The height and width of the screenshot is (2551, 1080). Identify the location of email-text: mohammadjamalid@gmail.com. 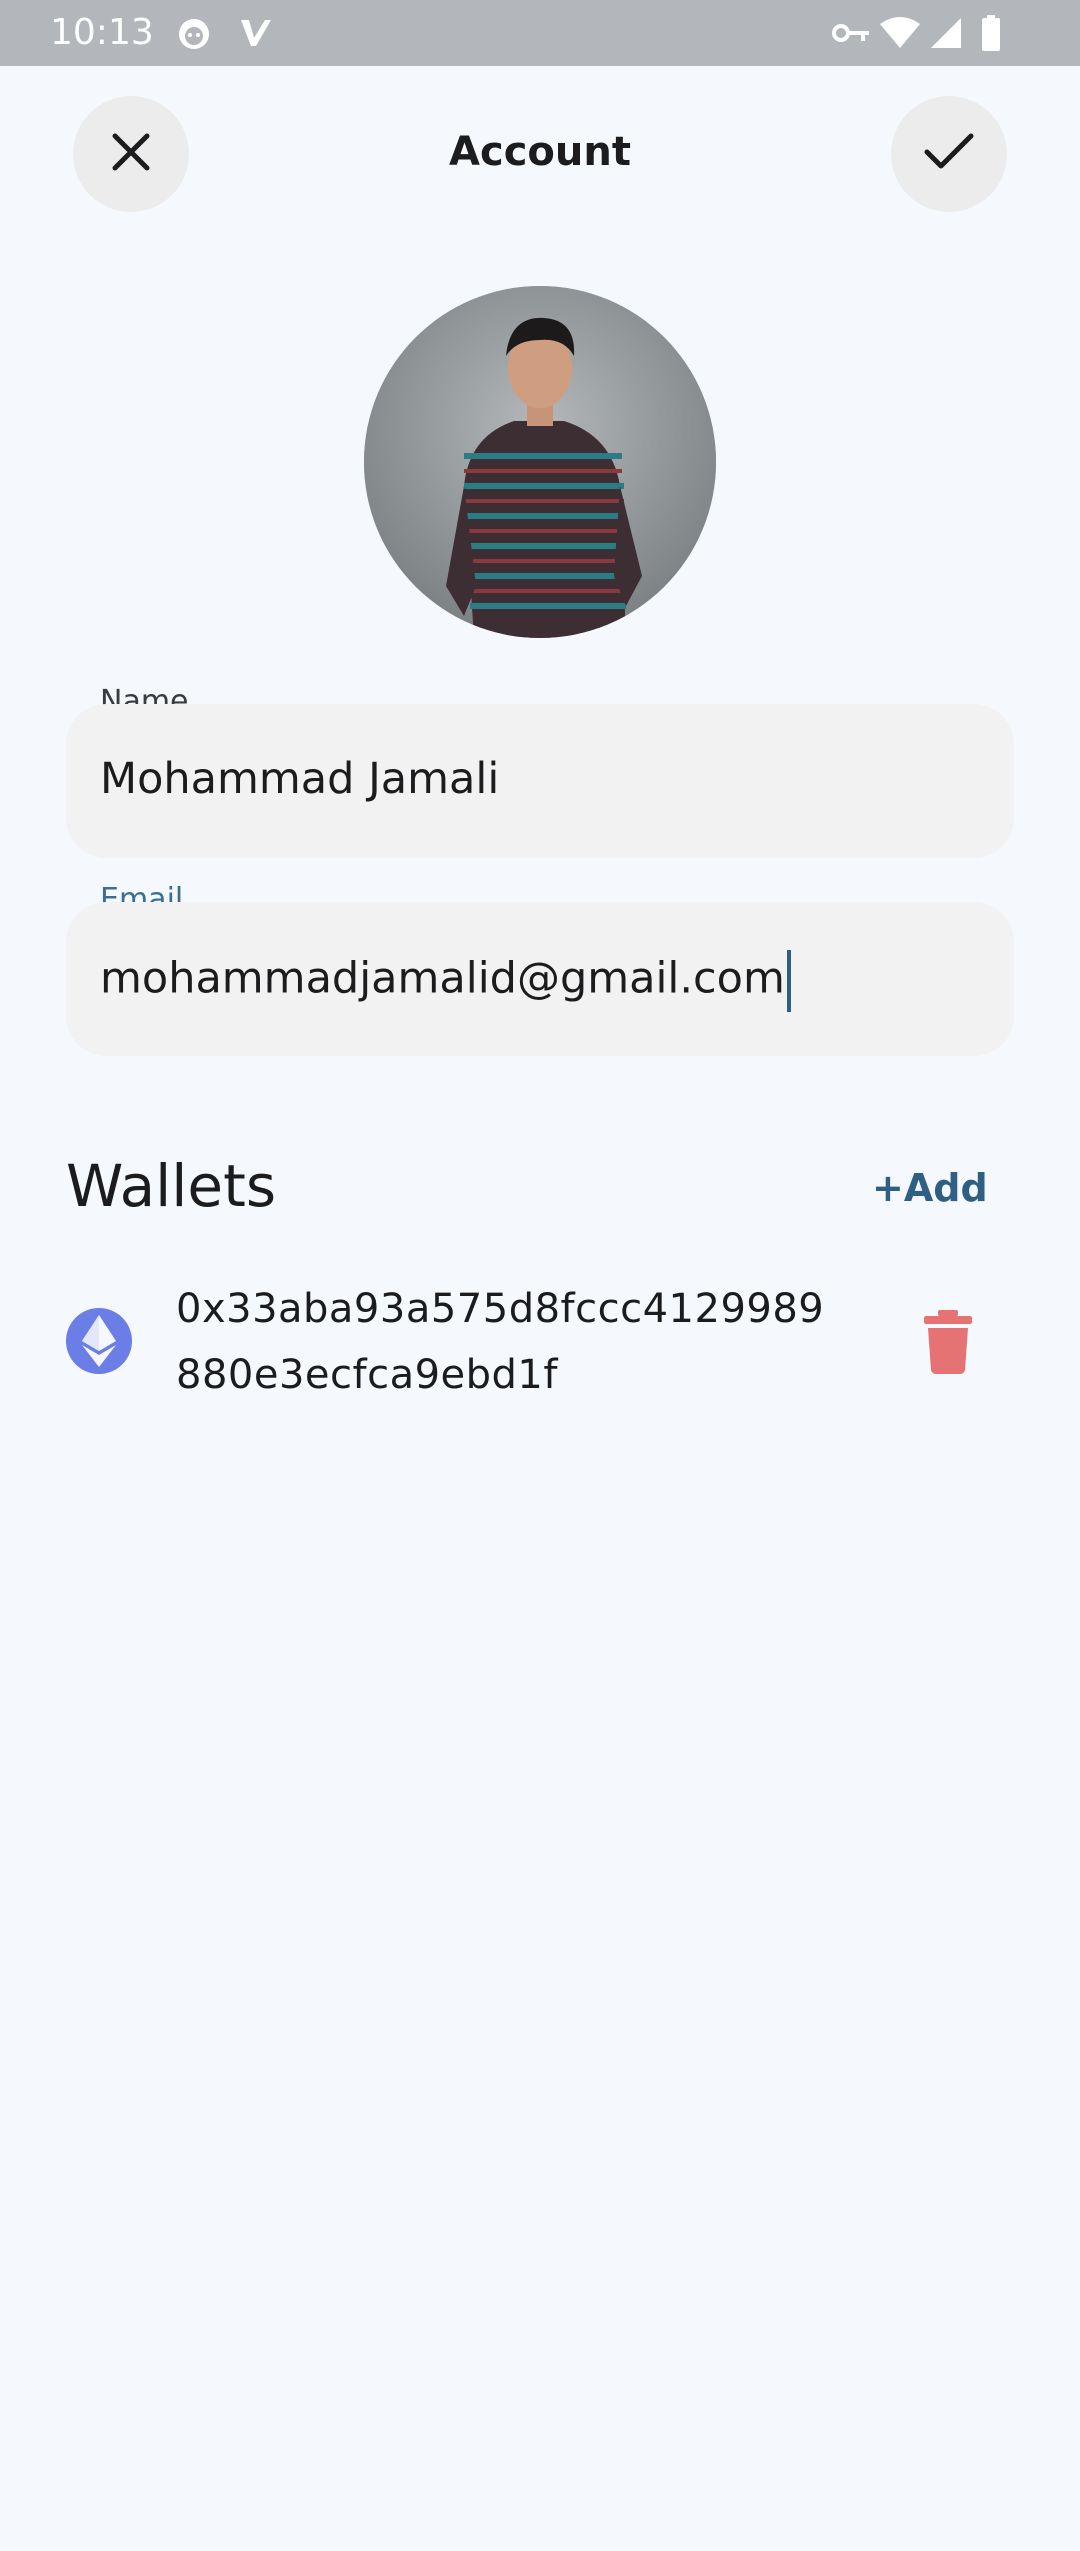
(442, 978).